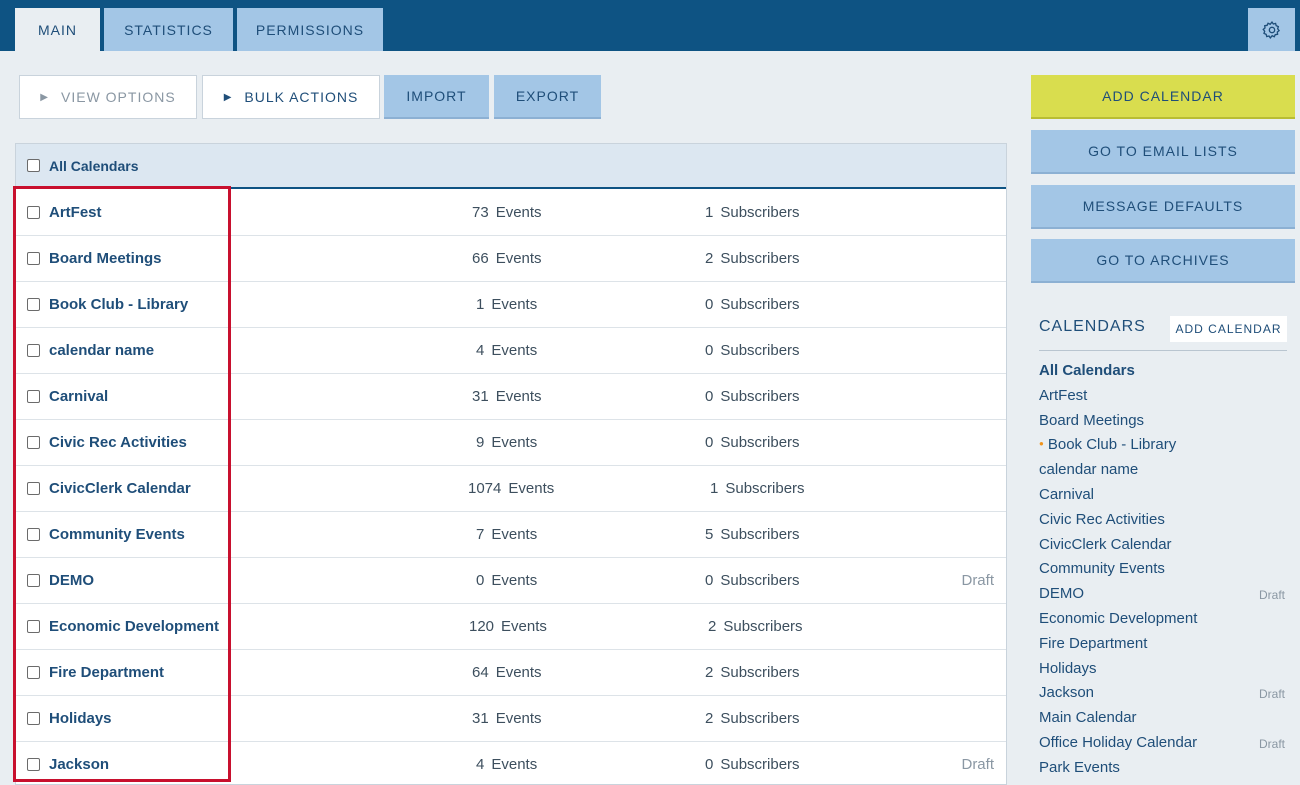  I want to click on table-header: All Calendars, so click(511, 166).